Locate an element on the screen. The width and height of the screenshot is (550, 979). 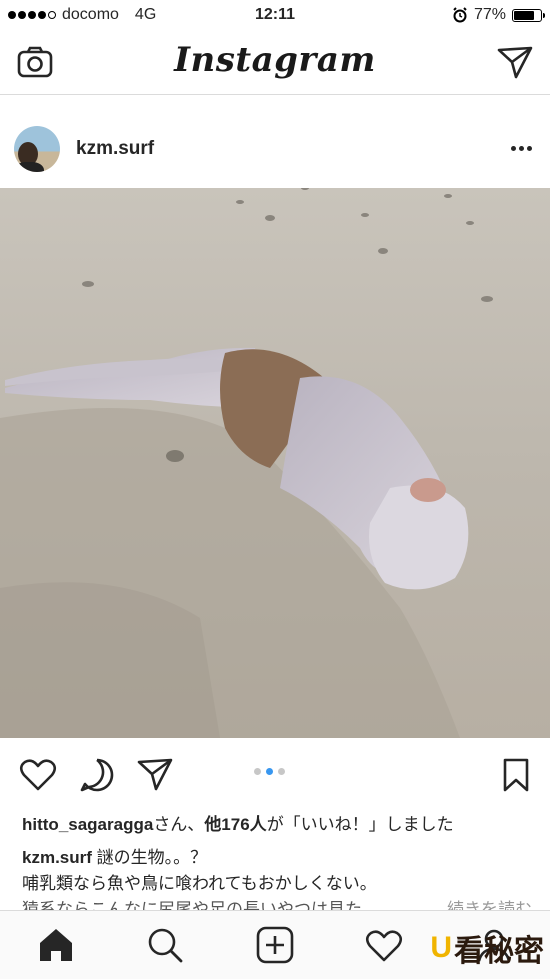
post-action-bar is located at coordinates (275, 774).